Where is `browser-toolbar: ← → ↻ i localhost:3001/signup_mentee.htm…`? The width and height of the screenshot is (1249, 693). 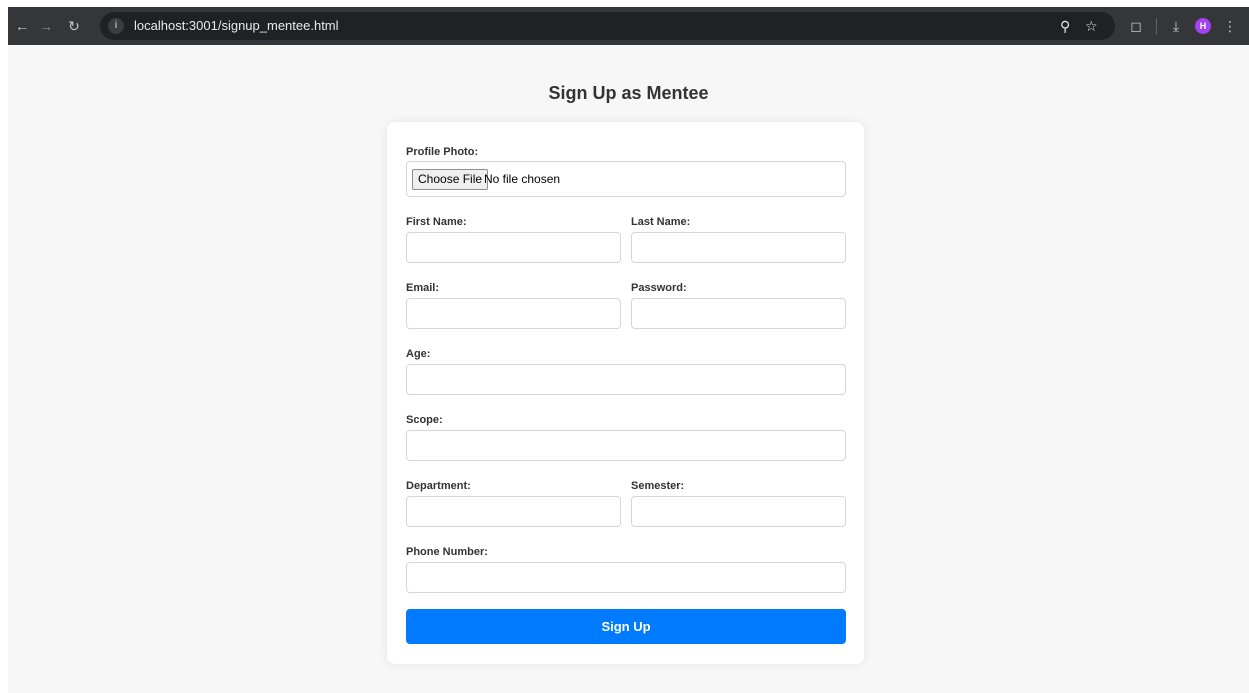 browser-toolbar: ← → ↻ i localhost:3001/signup_mentee.htm… is located at coordinates (628, 26).